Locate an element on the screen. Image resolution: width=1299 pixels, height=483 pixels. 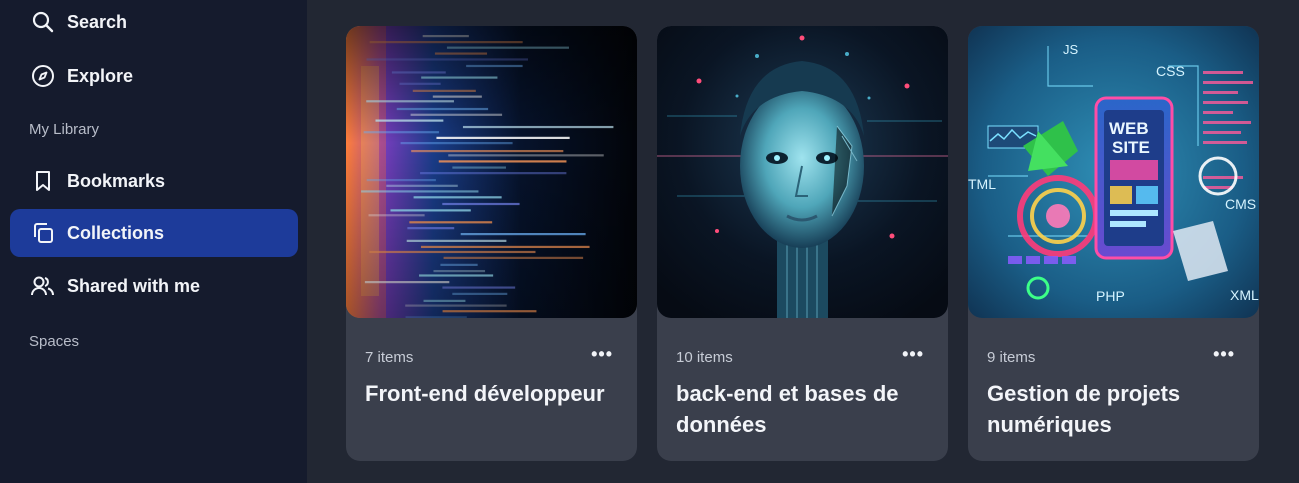
collection-item-count: 7 items is located at coordinates (389, 357).